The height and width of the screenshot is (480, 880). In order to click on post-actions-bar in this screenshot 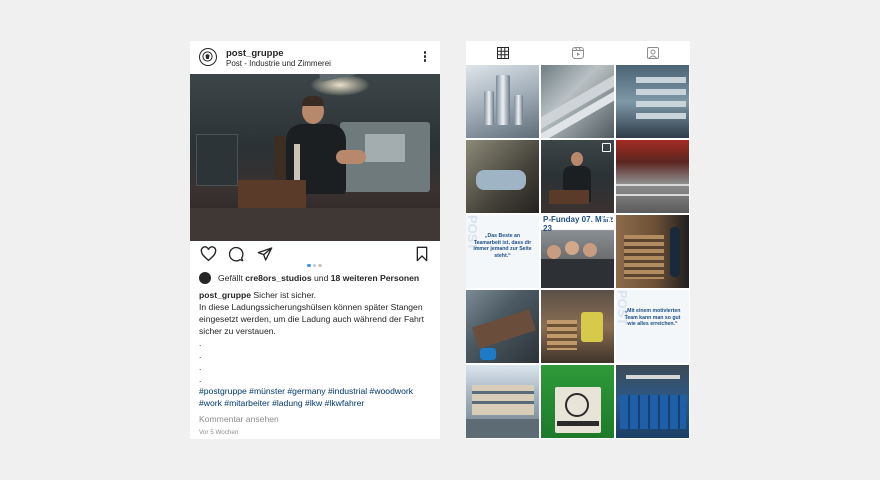, I will do `click(315, 257)`.